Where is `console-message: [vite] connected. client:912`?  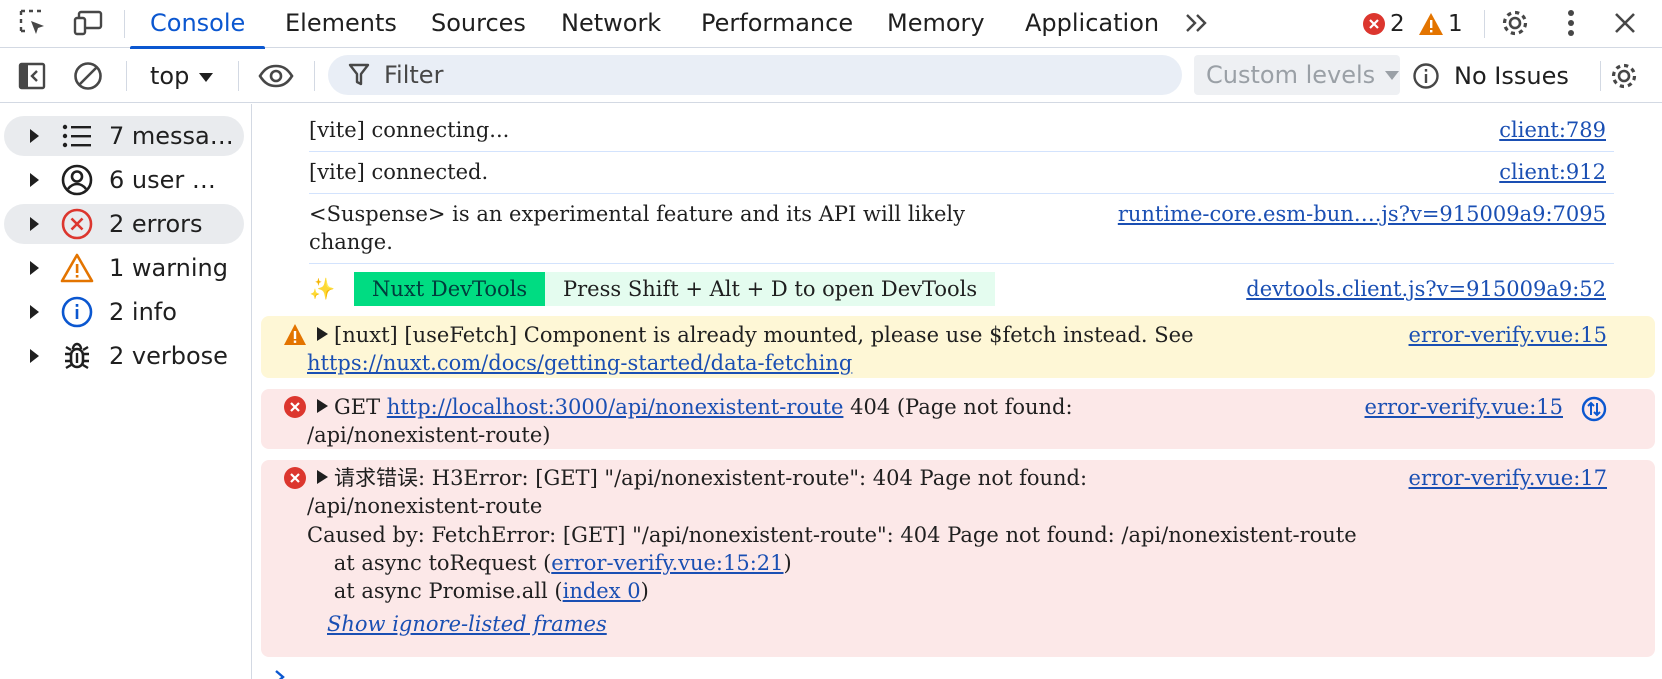 console-message: [vite] connected. client:912 is located at coordinates (957, 173).